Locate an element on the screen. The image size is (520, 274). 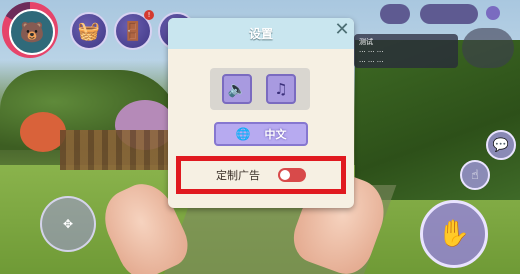
custom-ads-row: 定制广告 is located at coordinates (261, 175).